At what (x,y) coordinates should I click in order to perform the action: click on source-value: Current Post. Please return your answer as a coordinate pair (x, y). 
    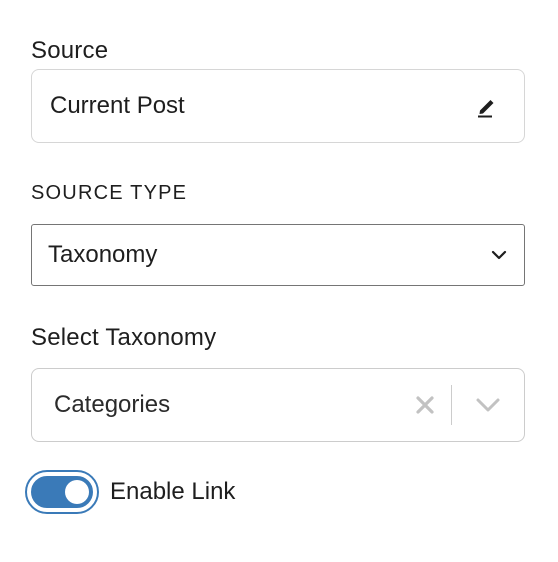
    Looking at the image, I should click on (117, 105).